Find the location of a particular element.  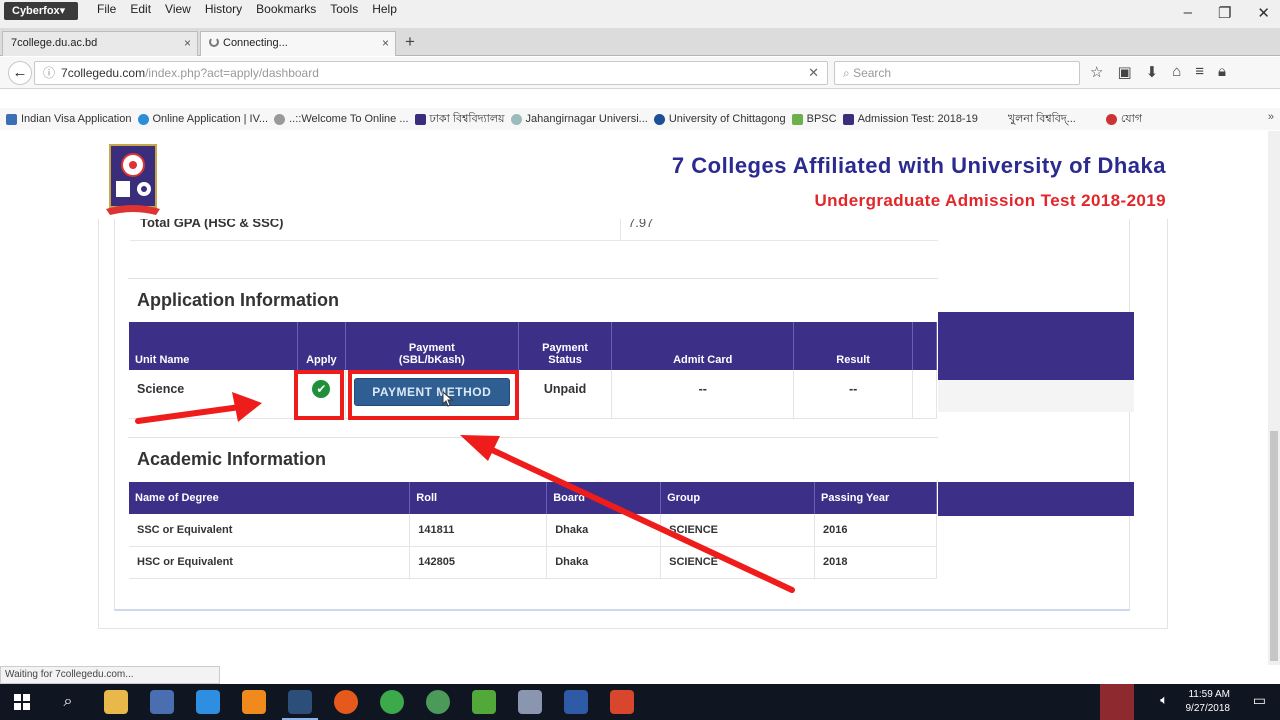

arrow-to-payment is located at coordinates (641, 519).